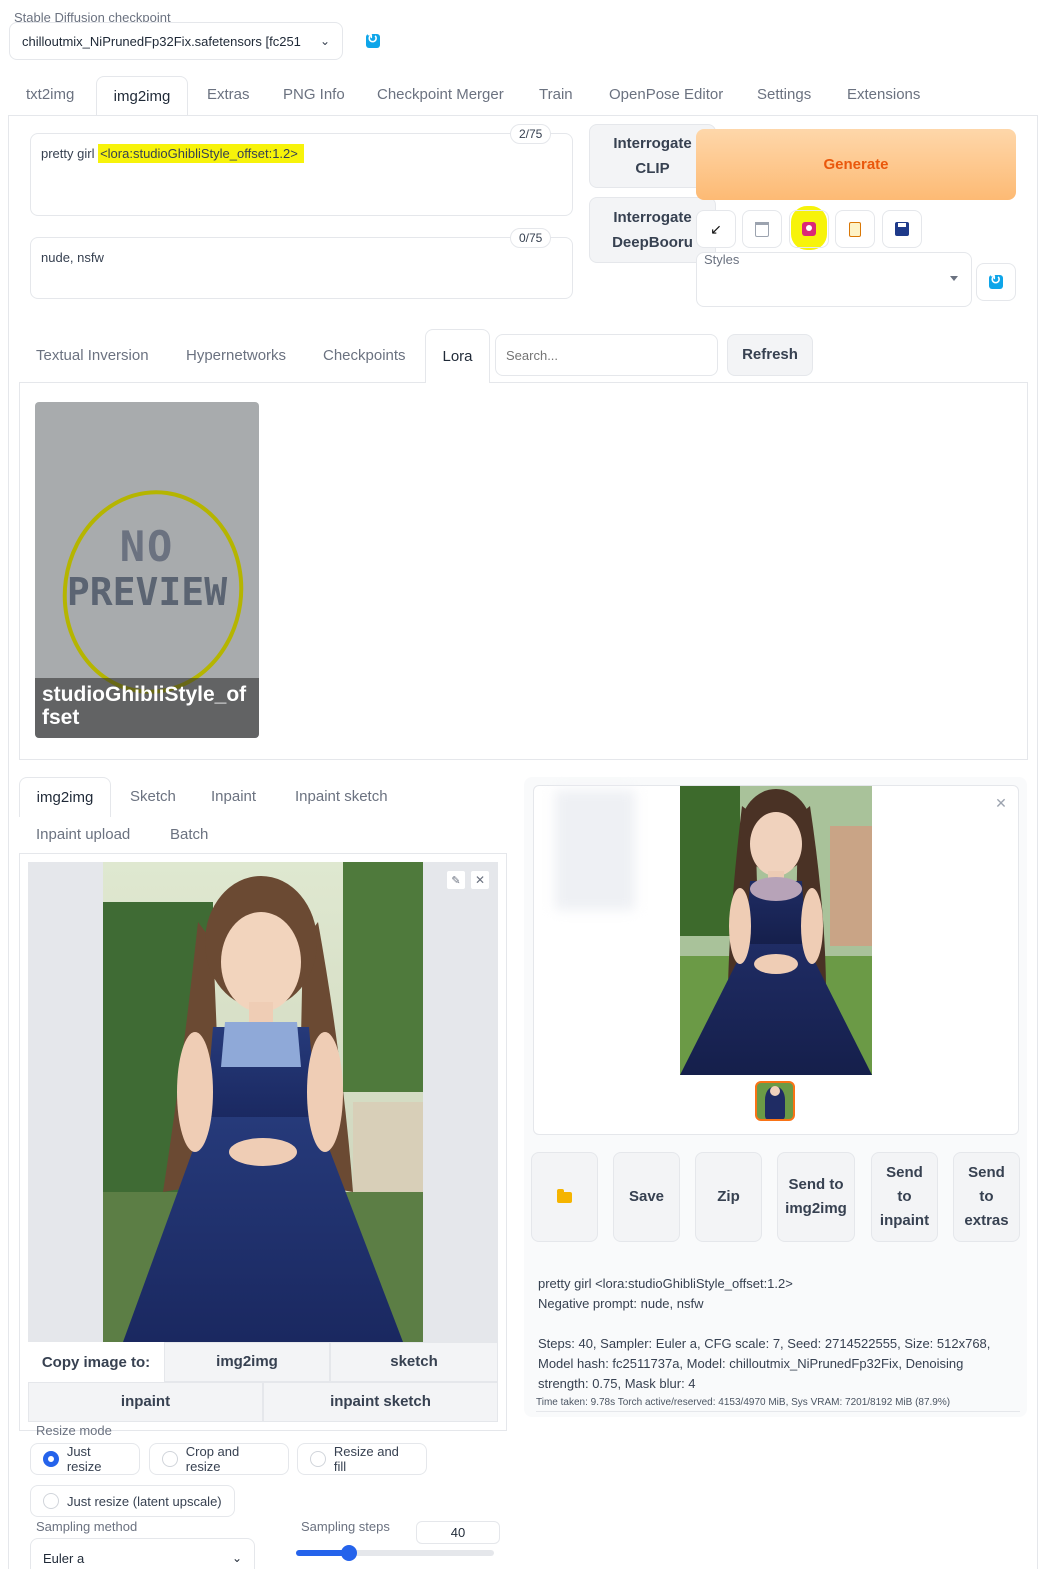  I want to click on sampling-method-dropdown: Euler a ⌄, so click(142, 1553).